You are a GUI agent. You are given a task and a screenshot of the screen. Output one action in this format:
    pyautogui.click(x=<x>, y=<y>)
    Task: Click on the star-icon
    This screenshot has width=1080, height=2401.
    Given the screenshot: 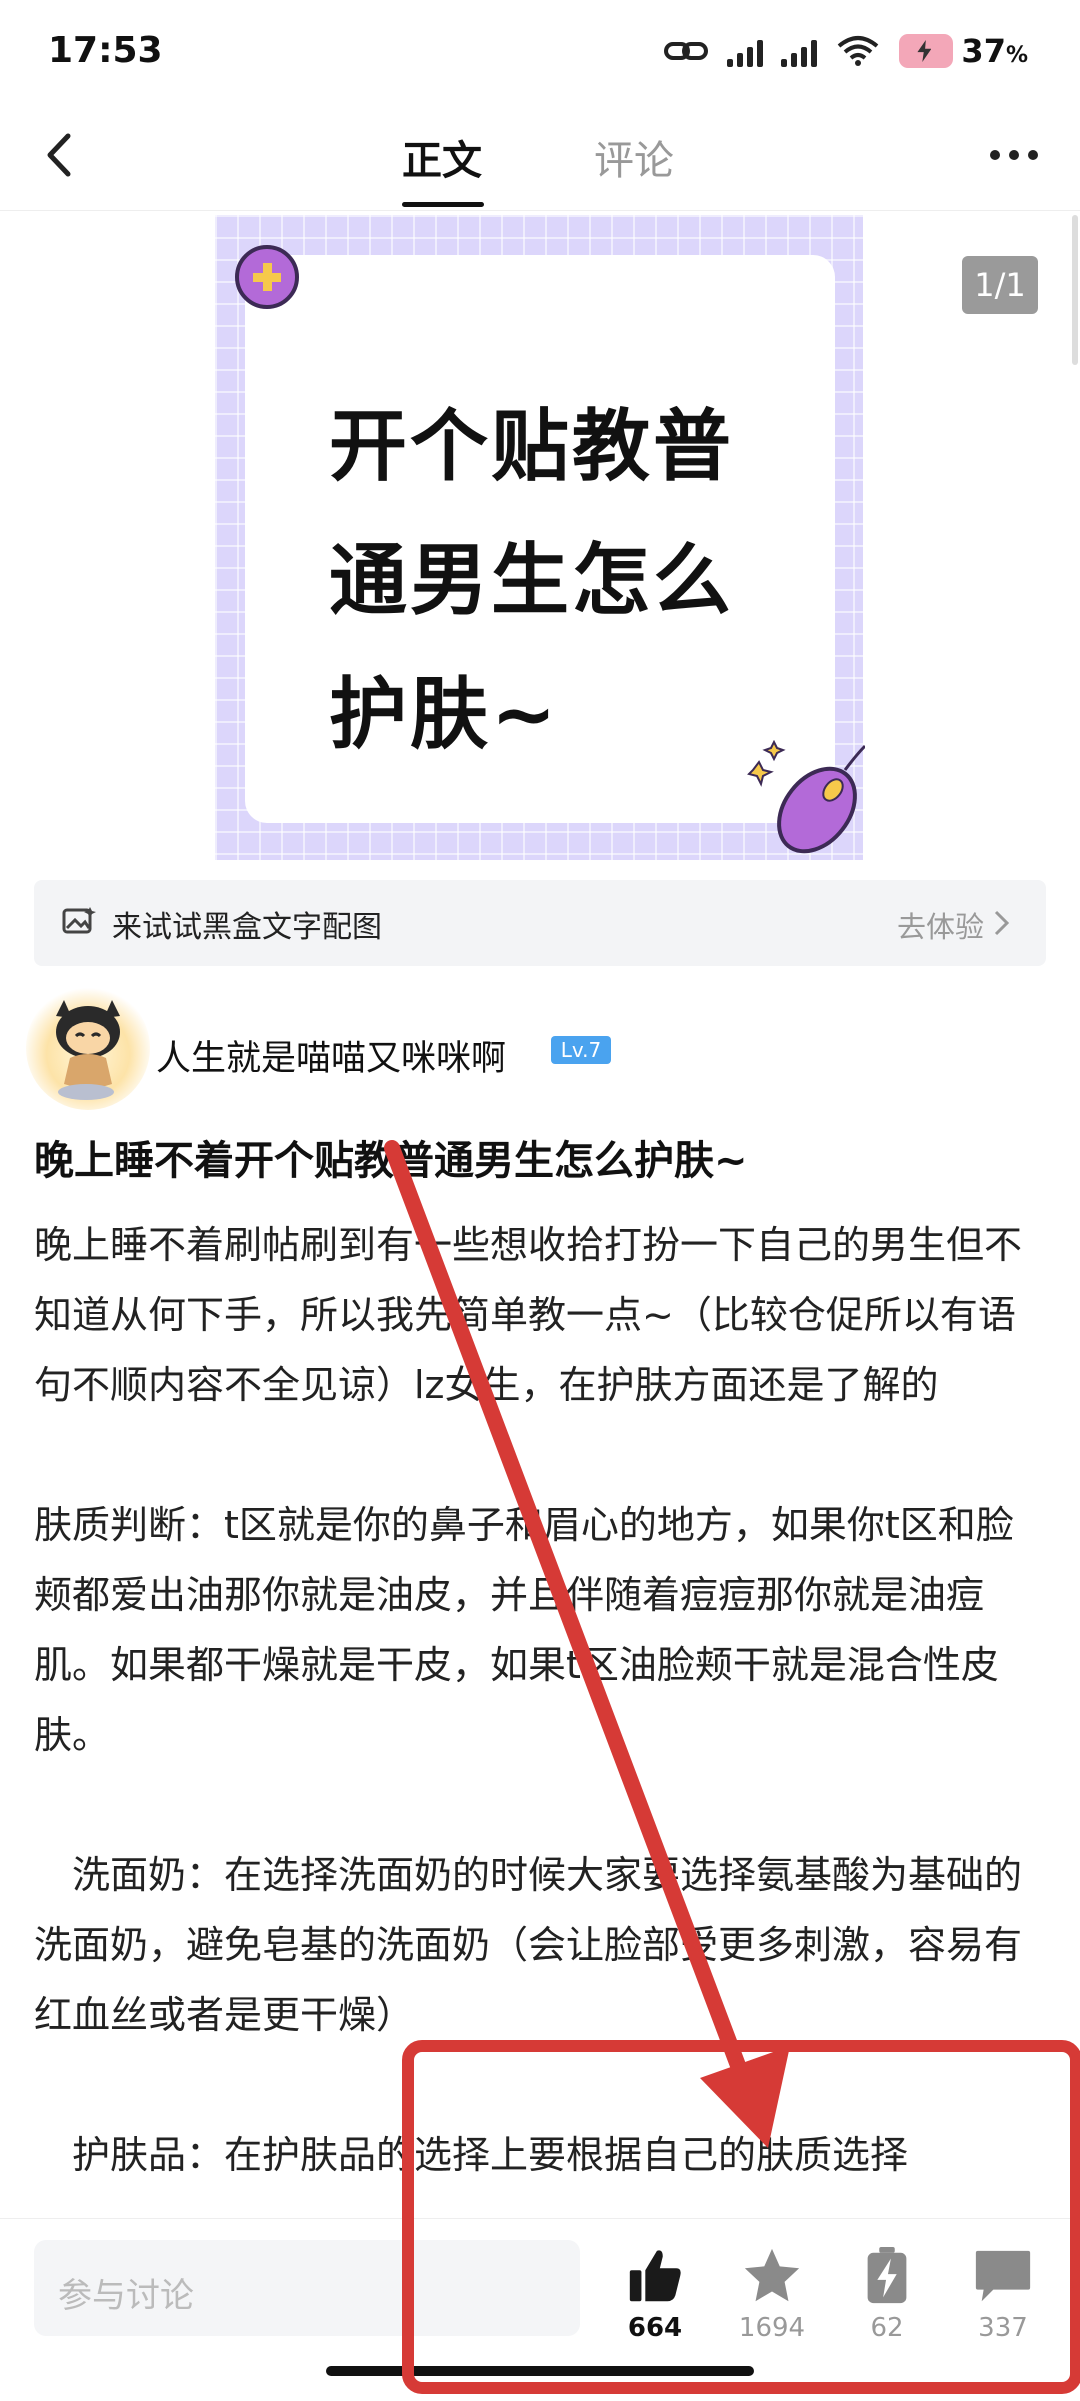 What is the action you would take?
    pyautogui.click(x=772, y=2275)
    